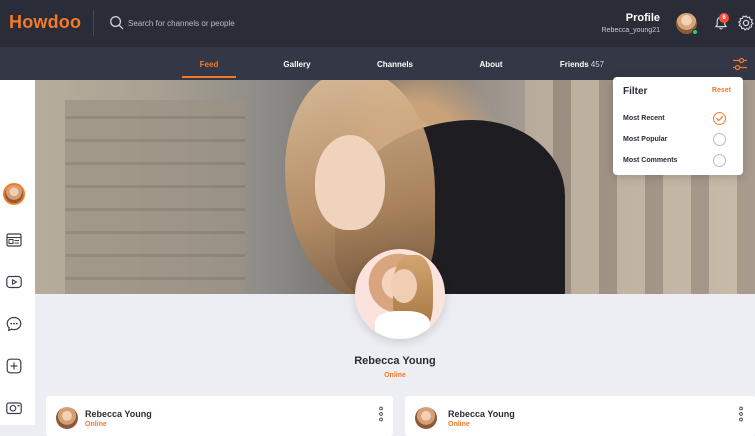 Image resolution: width=755 pixels, height=436 pixels. What do you see at coordinates (14, 408) in the screenshot?
I see `camera-icon` at bounding box center [14, 408].